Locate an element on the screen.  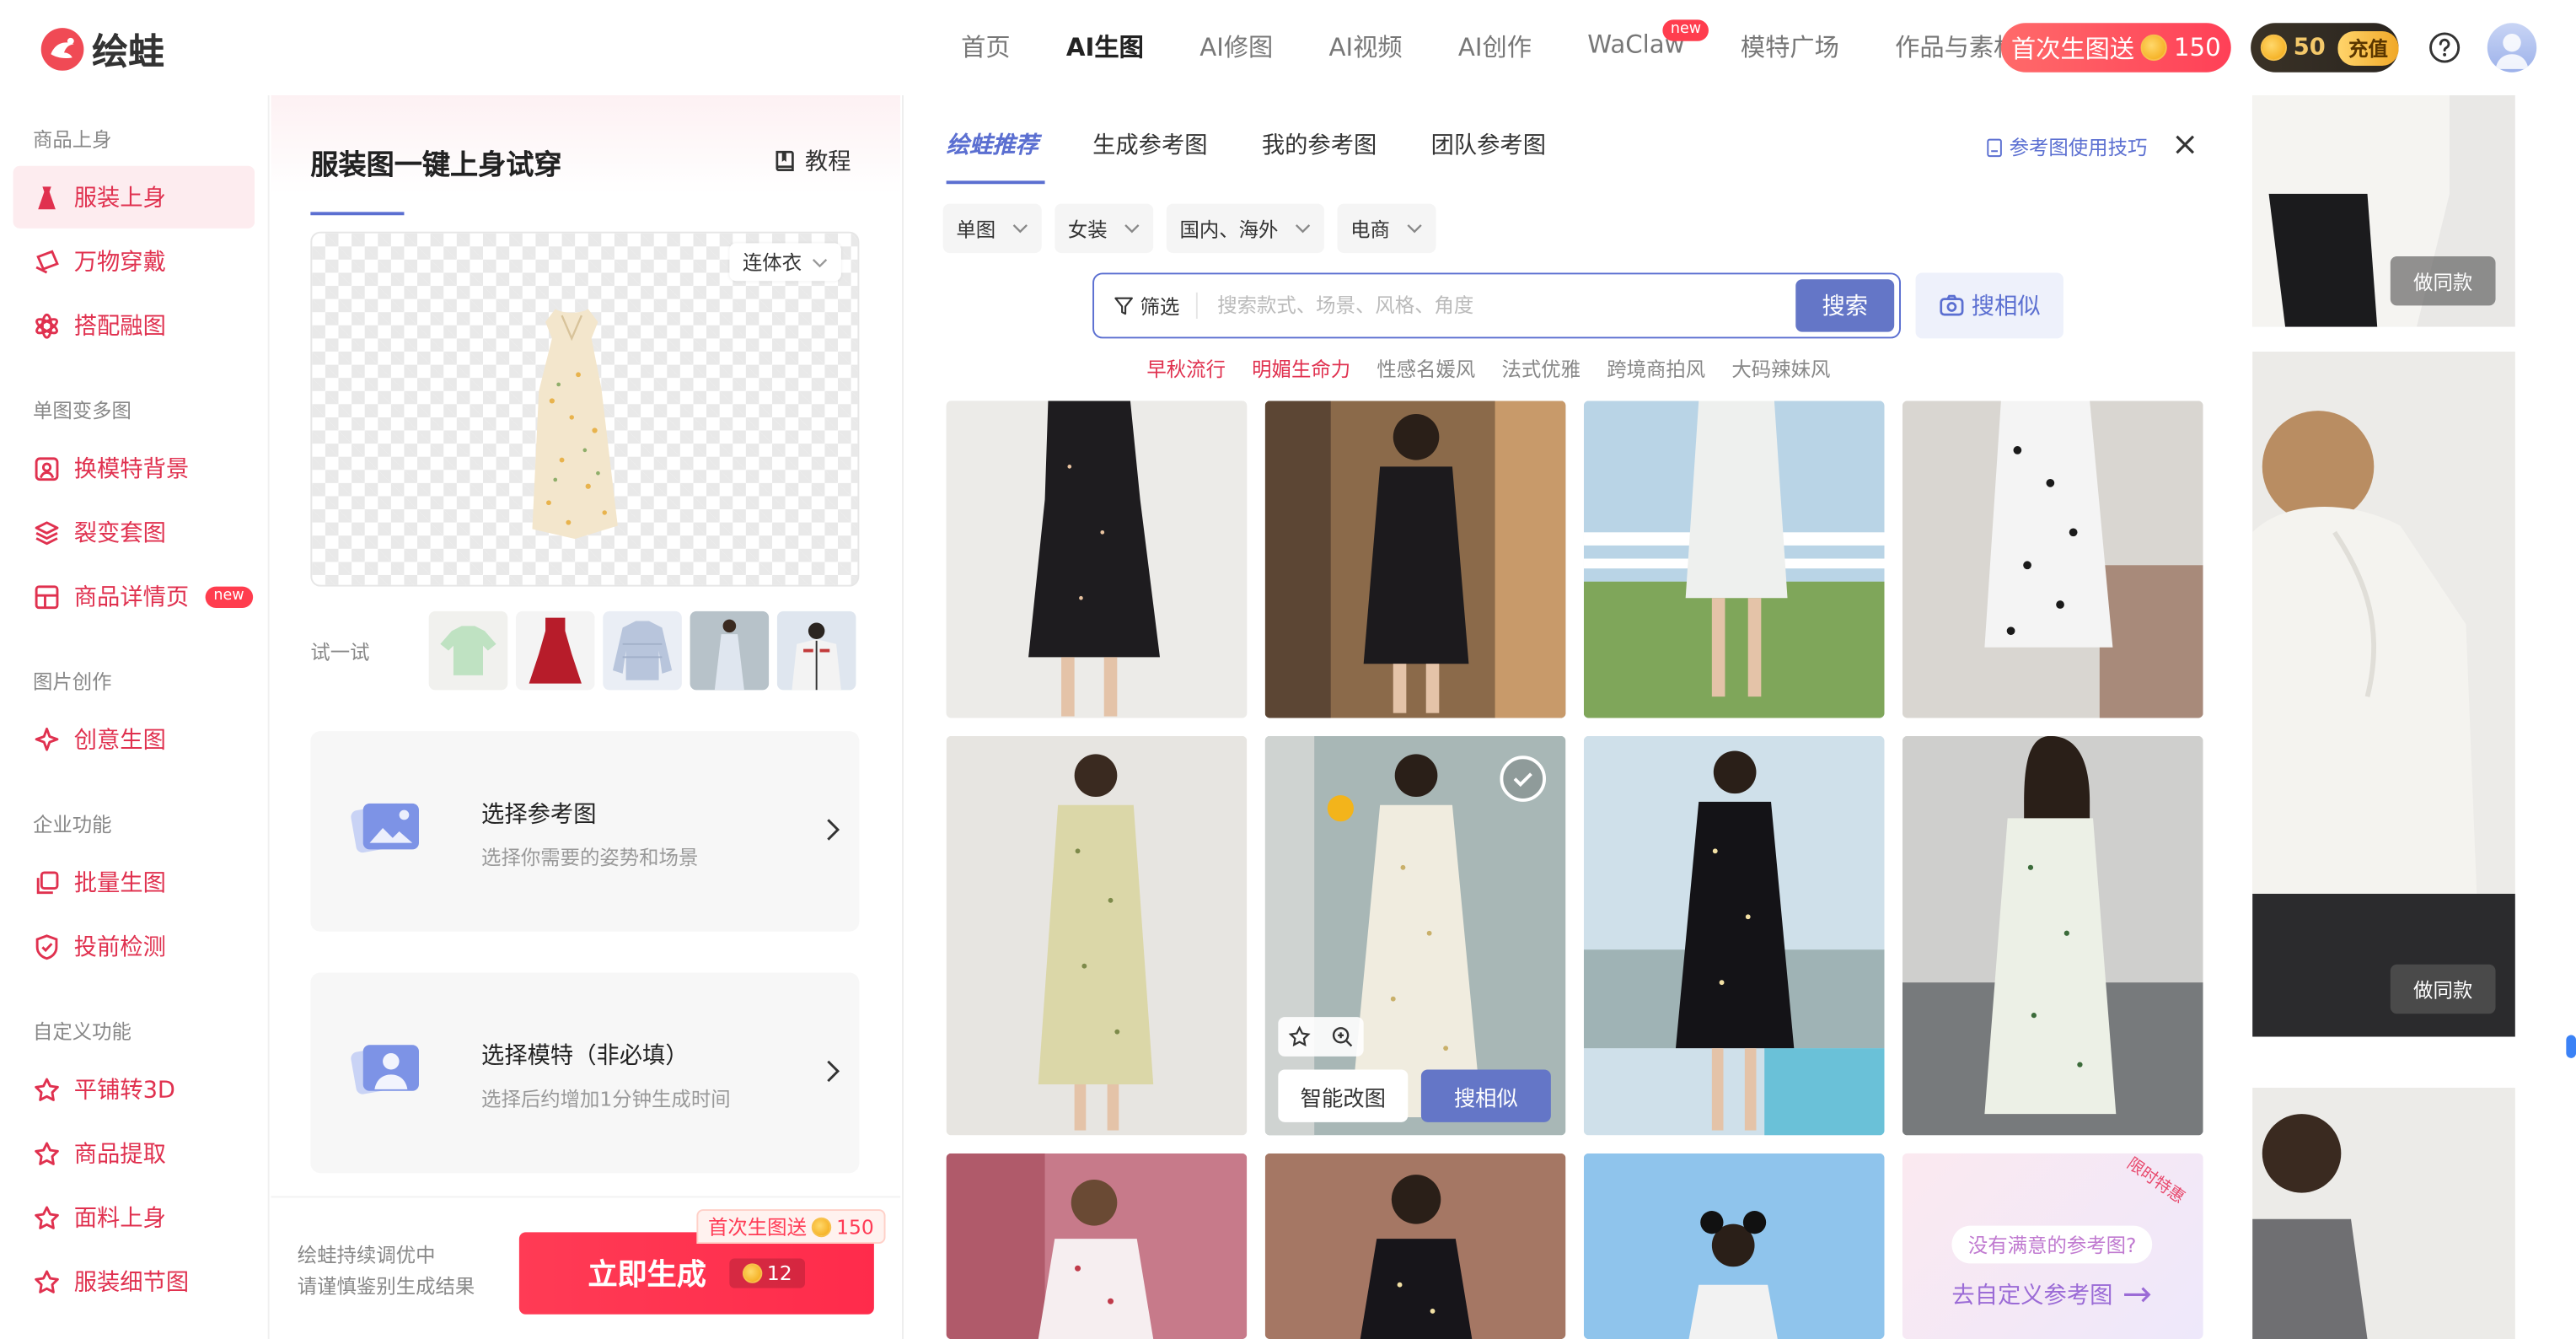
close-icon is located at coordinates (2185, 145).